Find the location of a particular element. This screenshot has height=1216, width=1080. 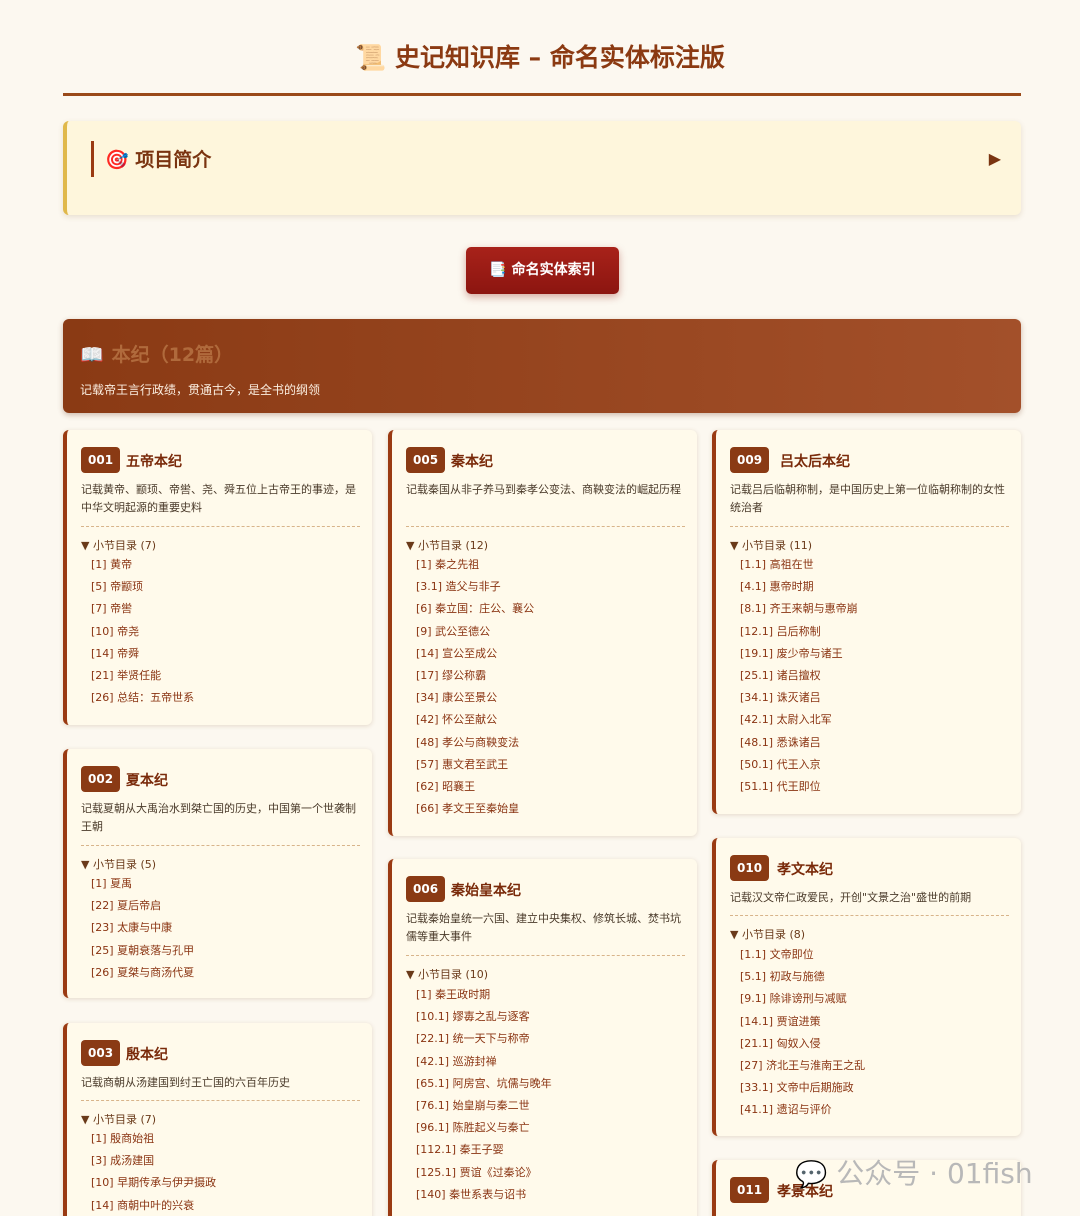

toc-item: [66] 孝文王至秦始皇 is located at coordinates (551, 809).